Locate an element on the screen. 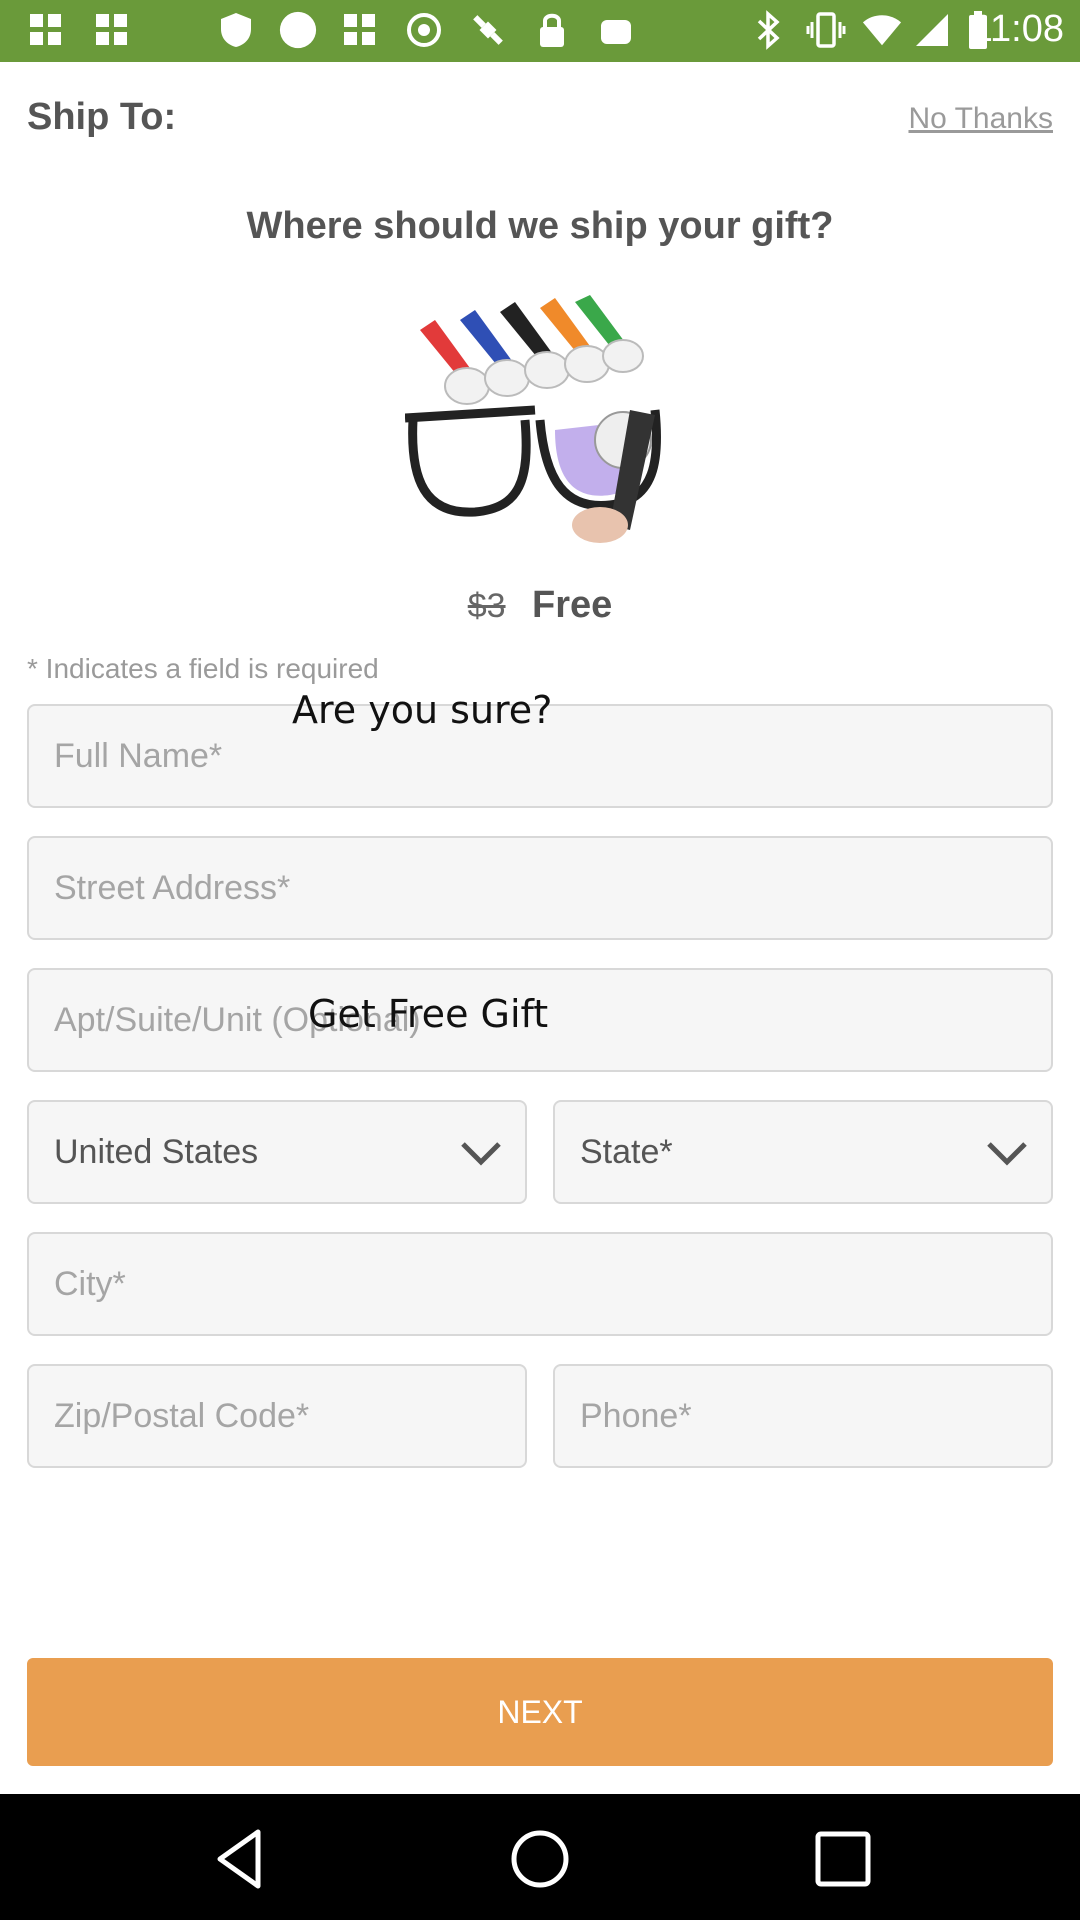 The width and height of the screenshot is (1080, 1920). fake-gps-icon is located at coordinates (488, 30).